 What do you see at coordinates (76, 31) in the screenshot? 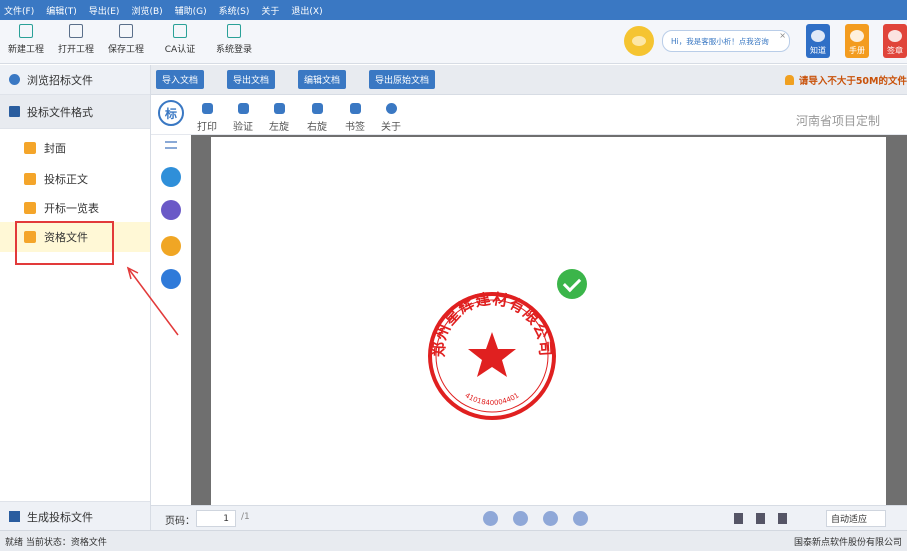
I see `open-project-icon` at bounding box center [76, 31].